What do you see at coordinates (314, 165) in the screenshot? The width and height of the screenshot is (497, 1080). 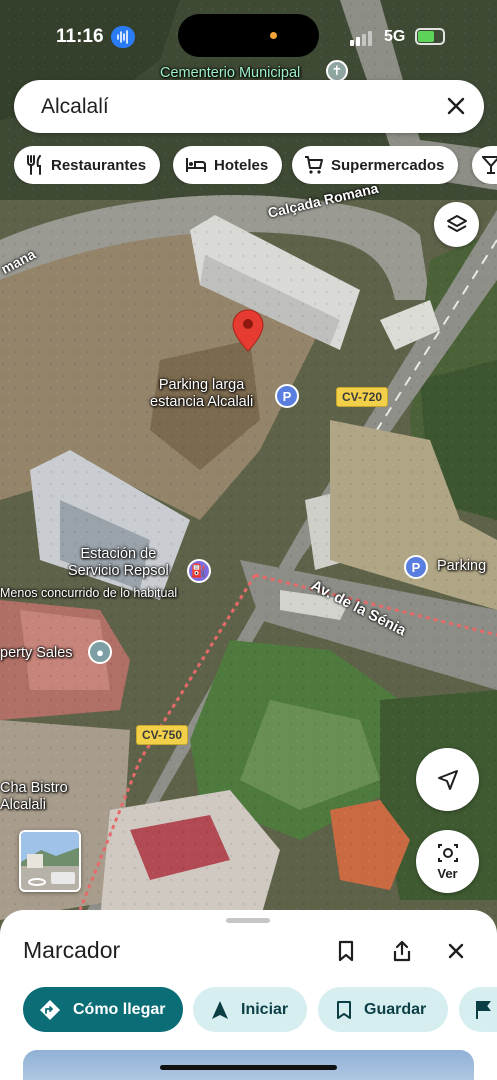 I see `cart-icon` at bounding box center [314, 165].